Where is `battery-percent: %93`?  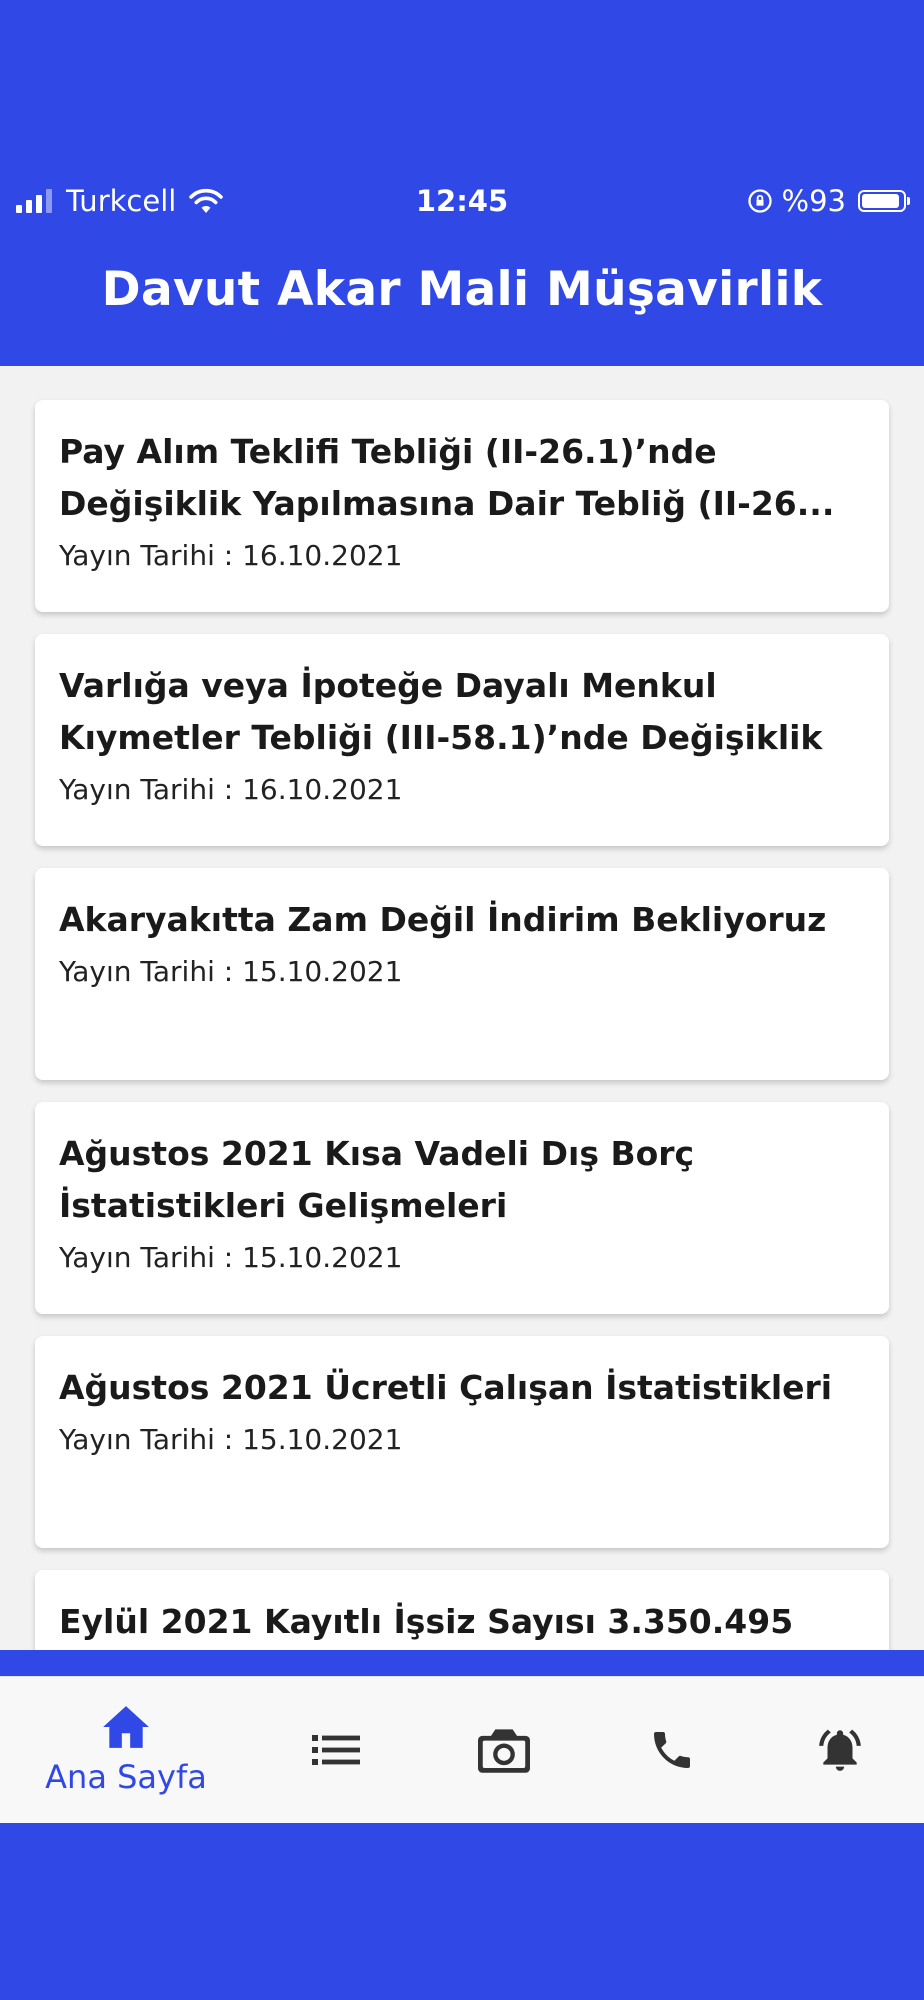 battery-percent: %93 is located at coordinates (813, 201).